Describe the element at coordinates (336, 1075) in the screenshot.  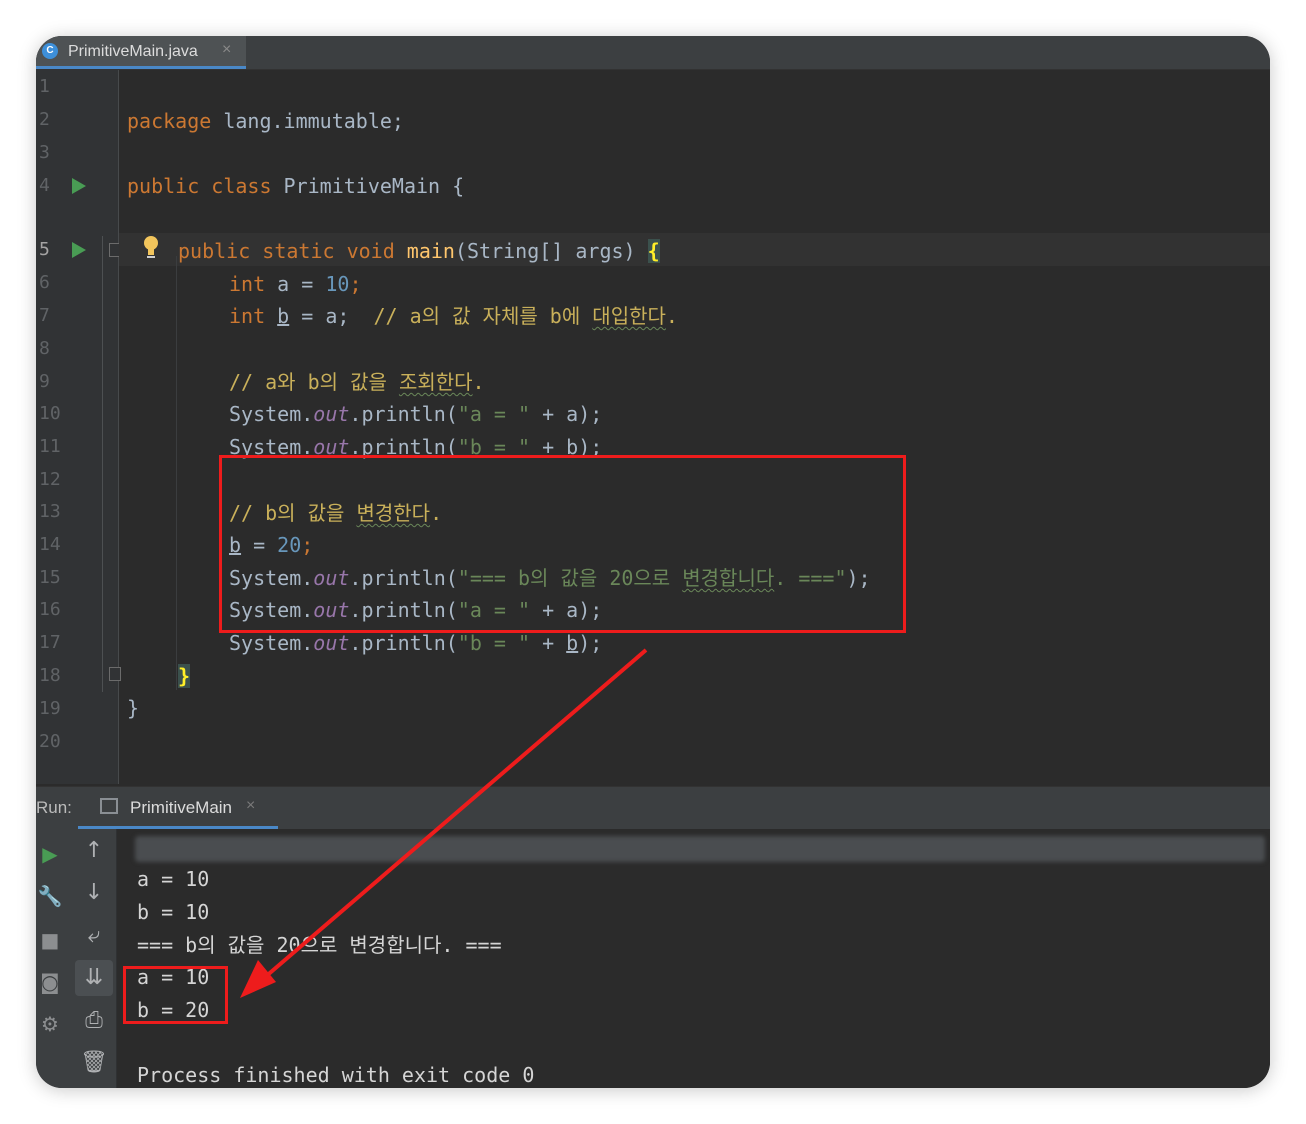
I see `console-line: Process finished with exit code 0` at that location.